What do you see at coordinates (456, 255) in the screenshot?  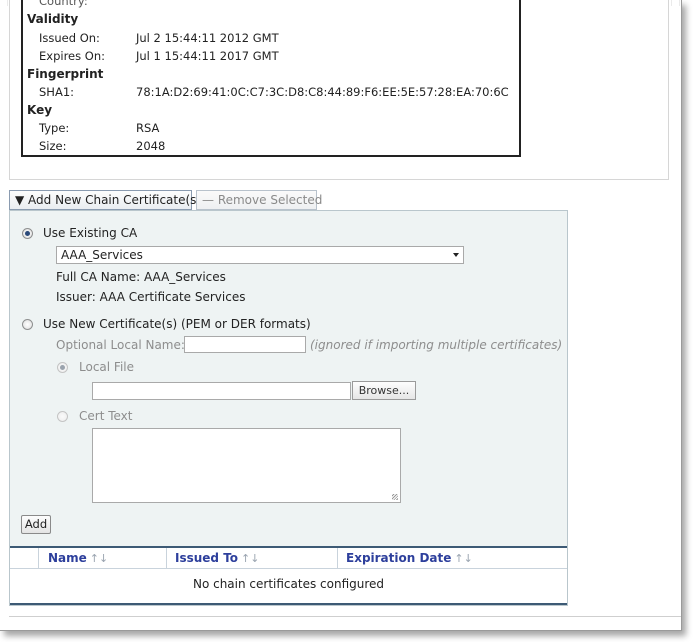 I see `chevron-down-icon` at bounding box center [456, 255].